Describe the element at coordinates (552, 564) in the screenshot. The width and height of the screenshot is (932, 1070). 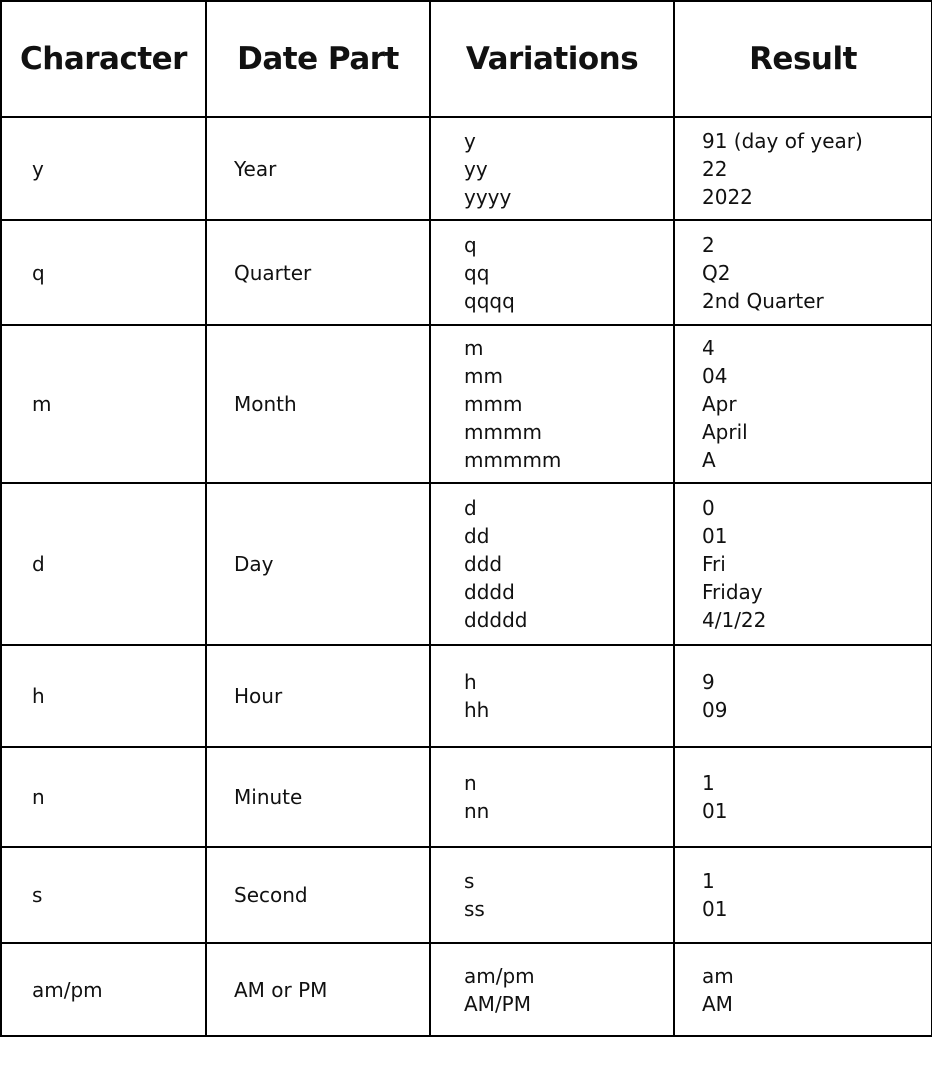
I see `variations-cell: d dd ddd dddd ddddd` at that location.